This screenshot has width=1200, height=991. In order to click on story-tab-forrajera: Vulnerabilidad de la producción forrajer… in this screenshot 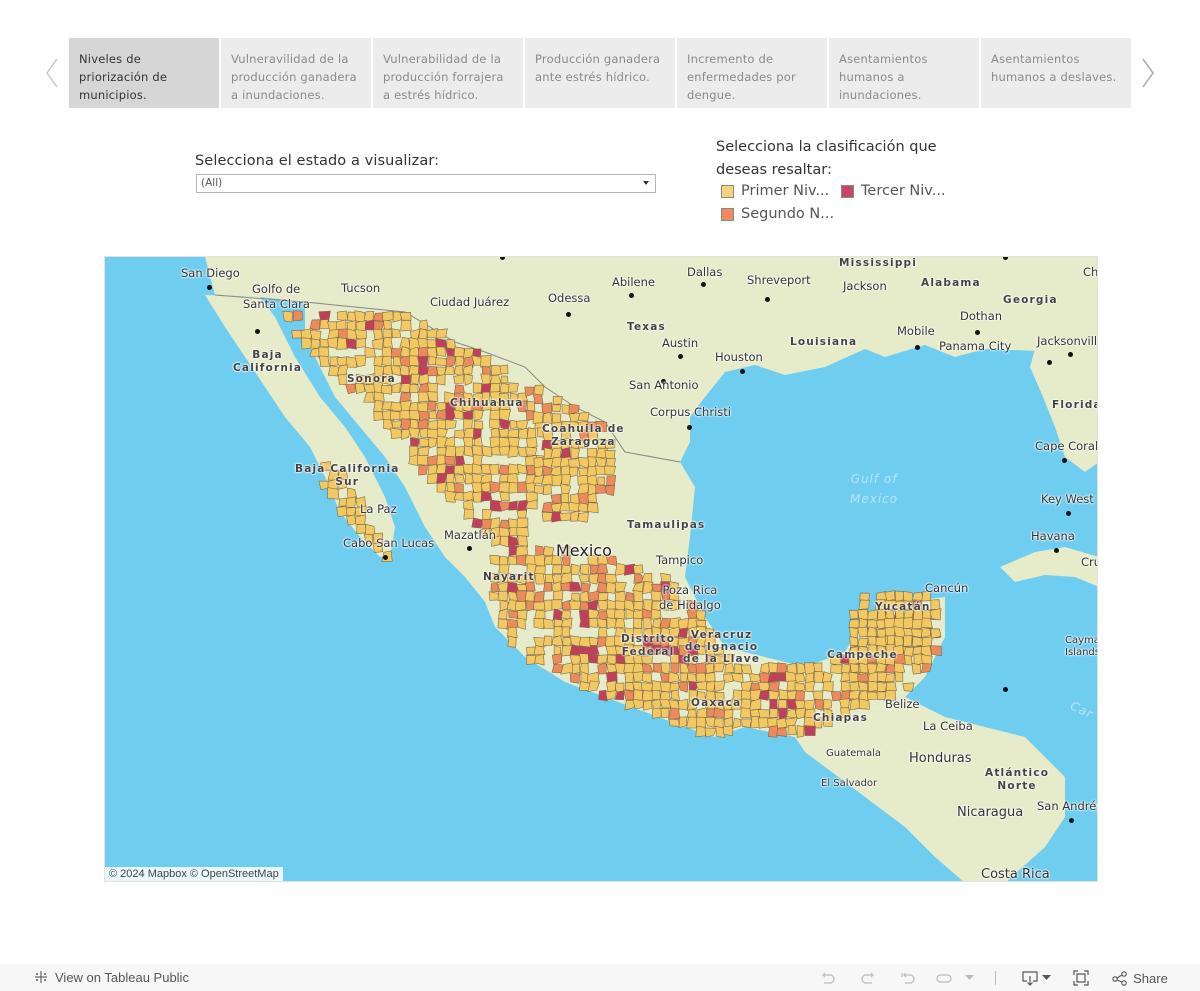, I will do `click(448, 73)`.